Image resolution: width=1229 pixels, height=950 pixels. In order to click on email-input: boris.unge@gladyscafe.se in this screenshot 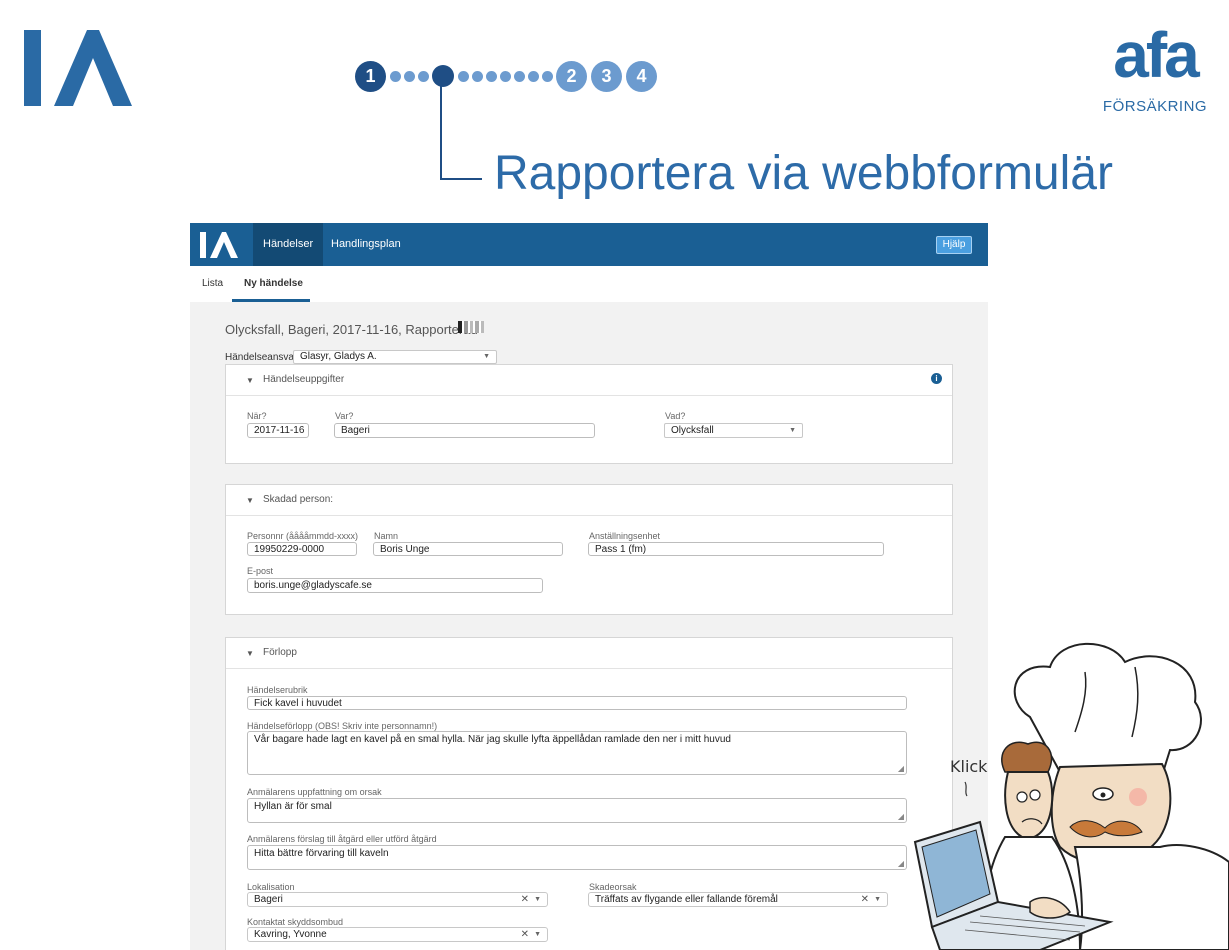, I will do `click(395, 585)`.